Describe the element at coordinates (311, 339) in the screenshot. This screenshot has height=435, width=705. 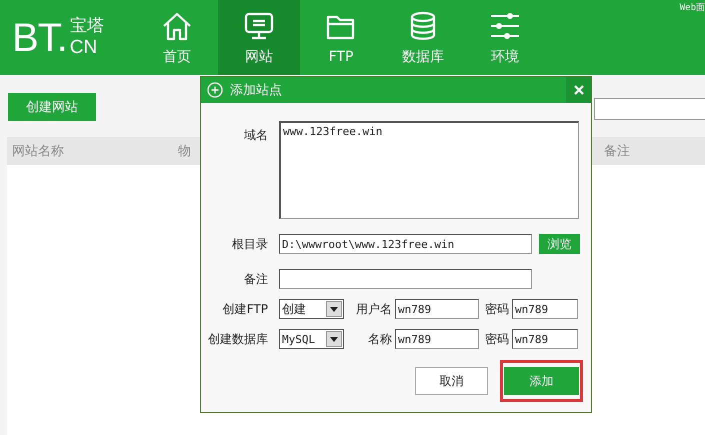
I see `dropdown: MySQL` at that location.